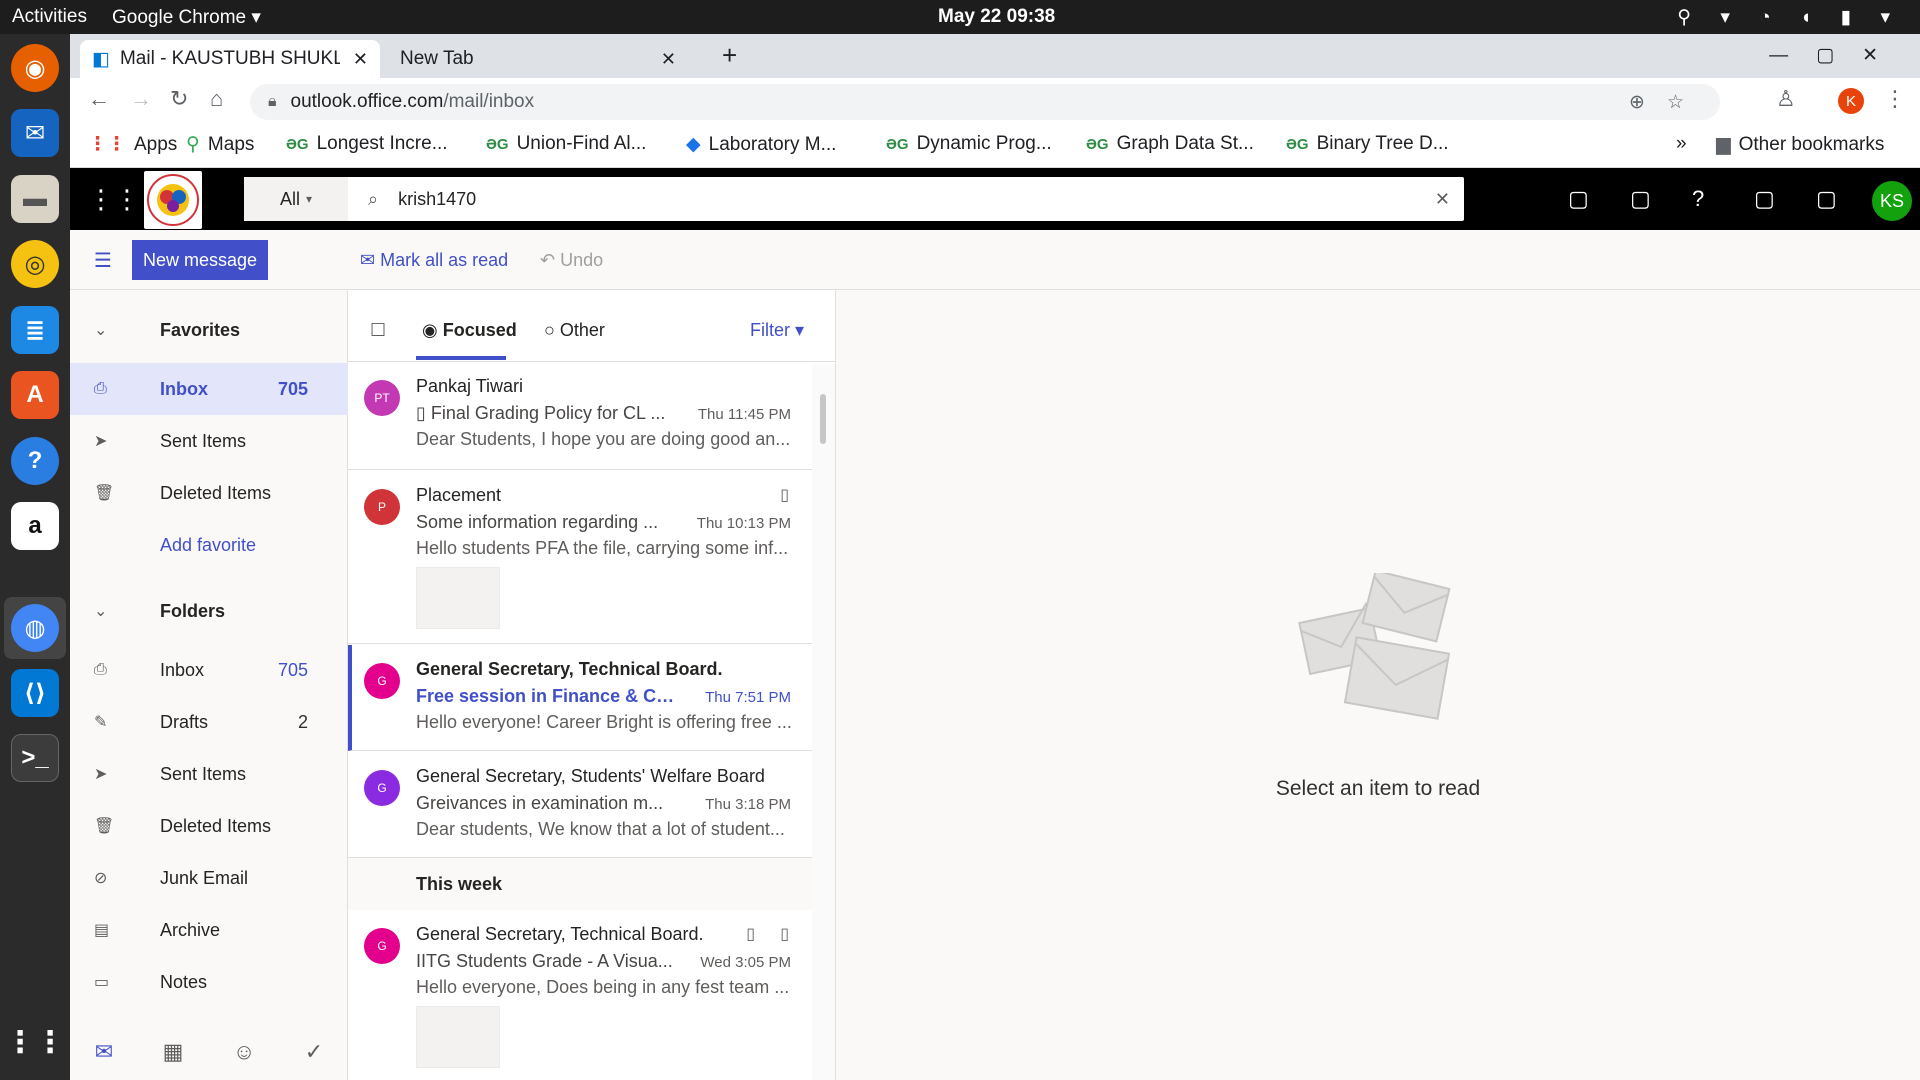 The height and width of the screenshot is (1080, 1920). What do you see at coordinates (209, 826) in the screenshot?
I see `folder-deleted-items: 🗑︎ Deleted Items` at bounding box center [209, 826].